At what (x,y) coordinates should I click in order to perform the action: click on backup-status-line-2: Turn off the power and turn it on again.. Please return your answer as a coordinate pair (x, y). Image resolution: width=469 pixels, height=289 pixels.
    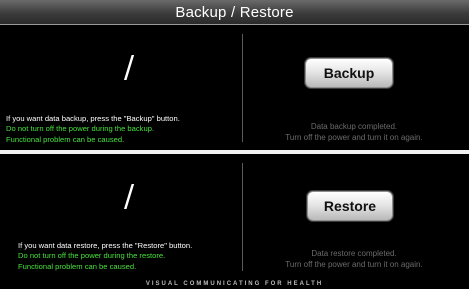
    Looking at the image, I should click on (354, 137).